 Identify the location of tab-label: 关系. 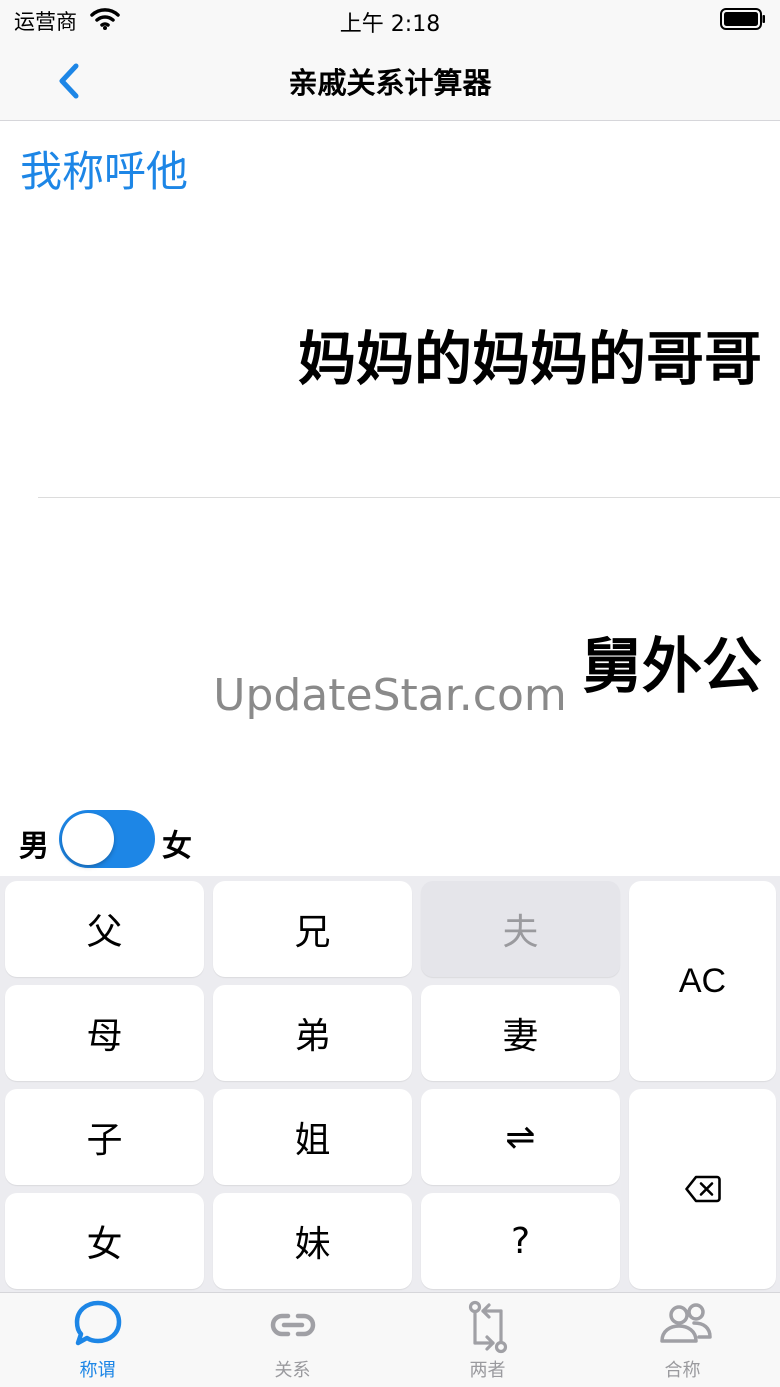
(292, 1370).